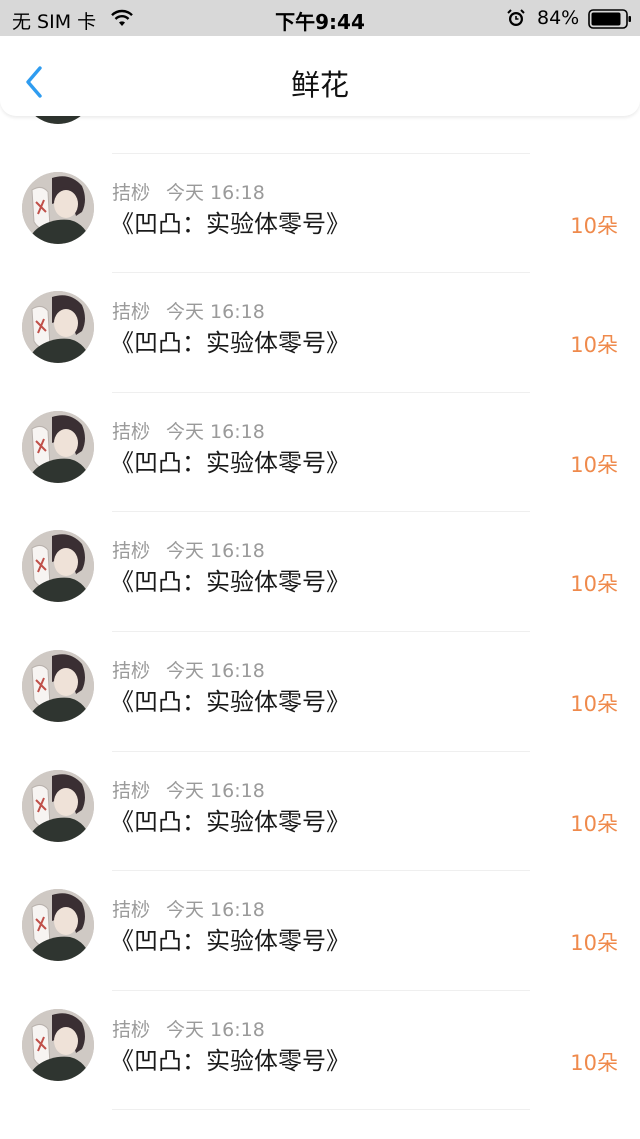  Describe the element at coordinates (321, 1110) in the screenshot. I see `divider` at that location.